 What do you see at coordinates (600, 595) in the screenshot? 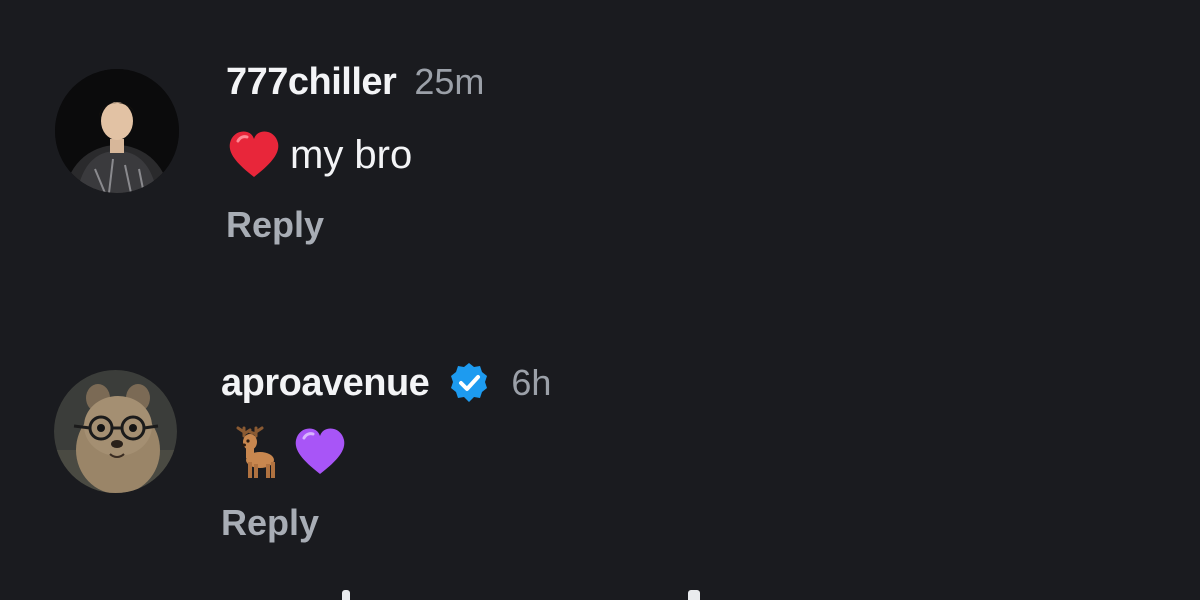
I see `next-comment-partial` at bounding box center [600, 595].